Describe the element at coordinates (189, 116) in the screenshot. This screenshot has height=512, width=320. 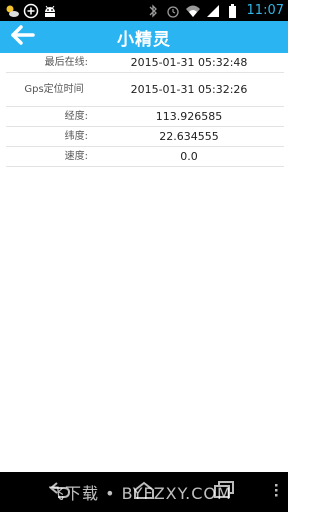
I see `longitude-value: 113.926585` at that location.